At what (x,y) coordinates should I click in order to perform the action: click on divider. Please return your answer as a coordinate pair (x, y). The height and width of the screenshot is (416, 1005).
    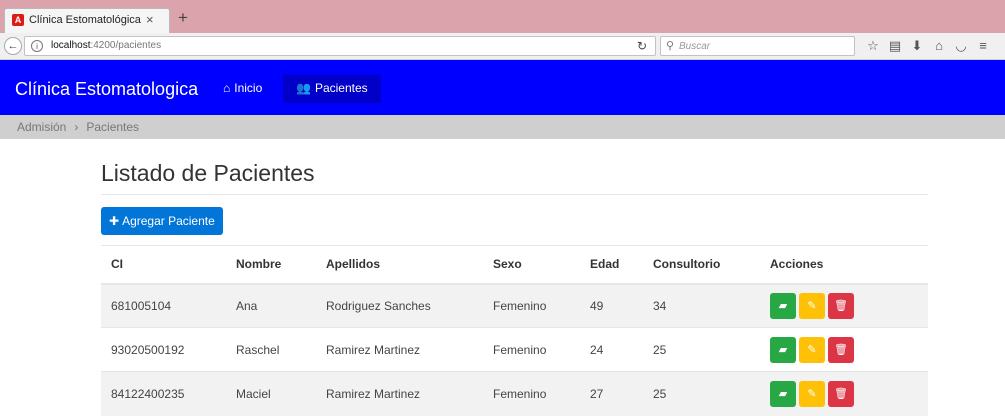
    Looking at the image, I should click on (514, 194).